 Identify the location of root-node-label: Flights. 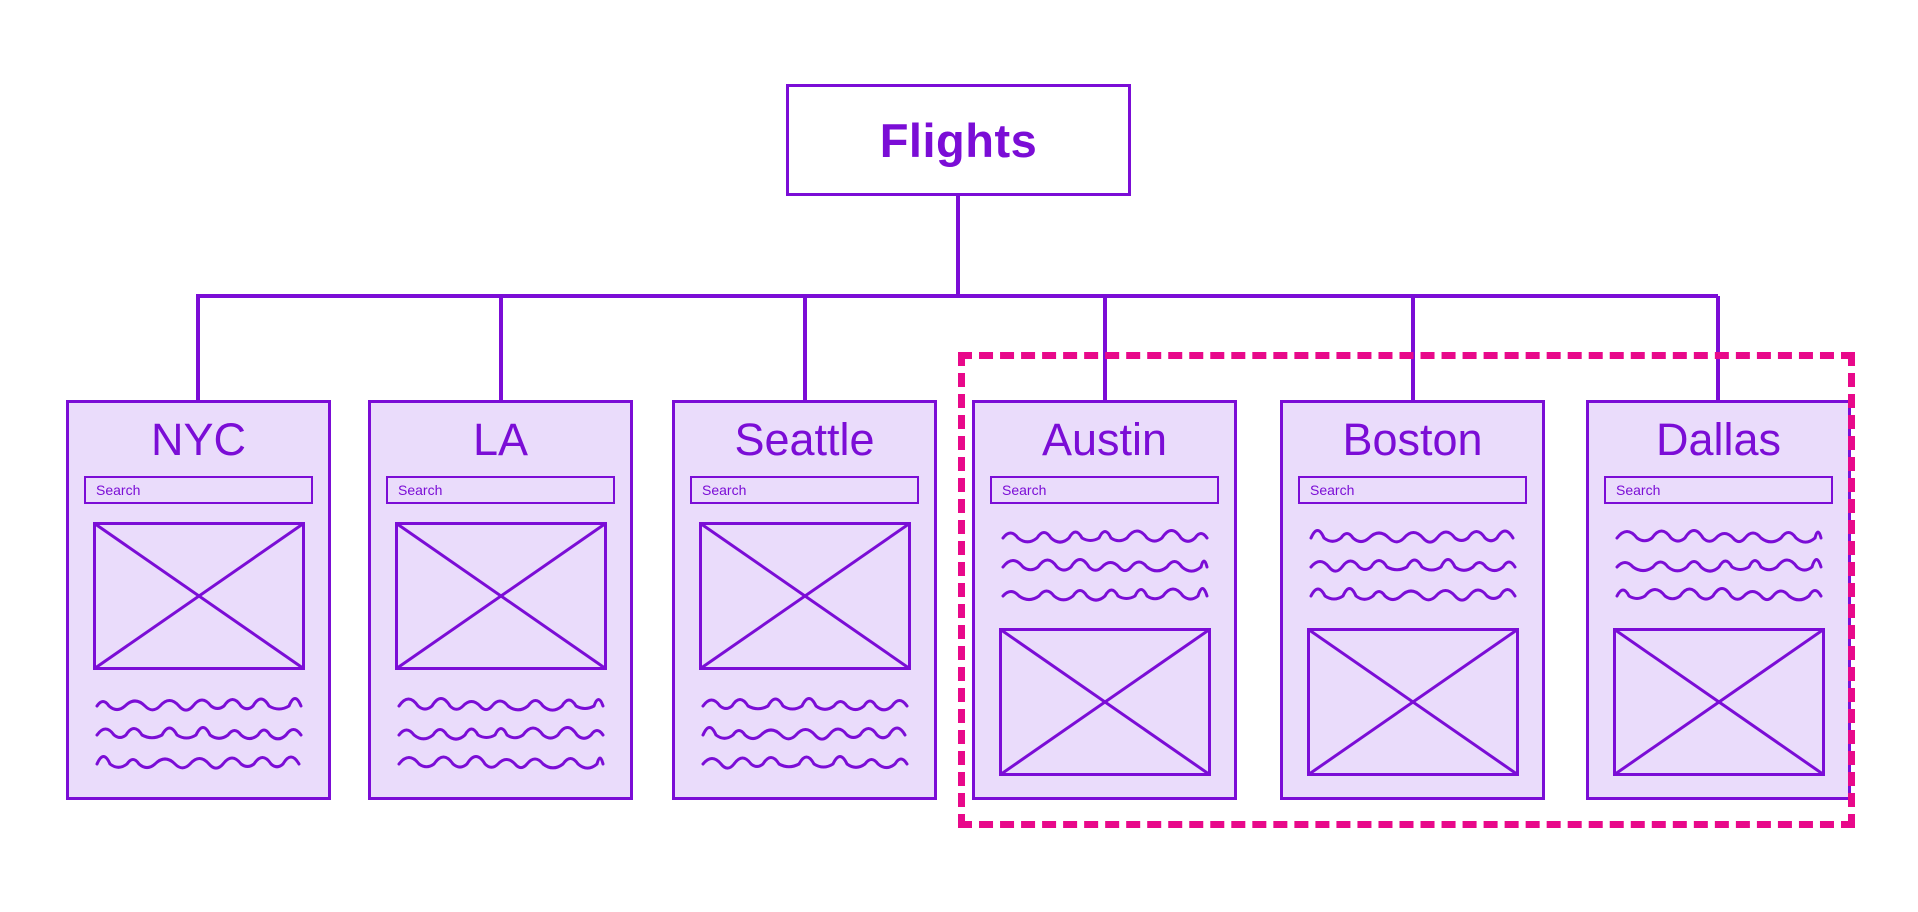
(958, 140).